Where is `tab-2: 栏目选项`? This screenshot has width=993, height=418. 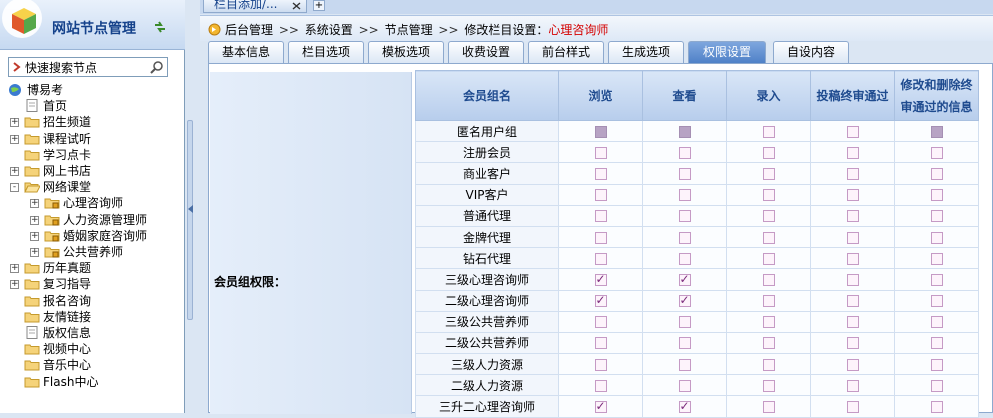 tab-2: 栏目选项 is located at coordinates (326, 52).